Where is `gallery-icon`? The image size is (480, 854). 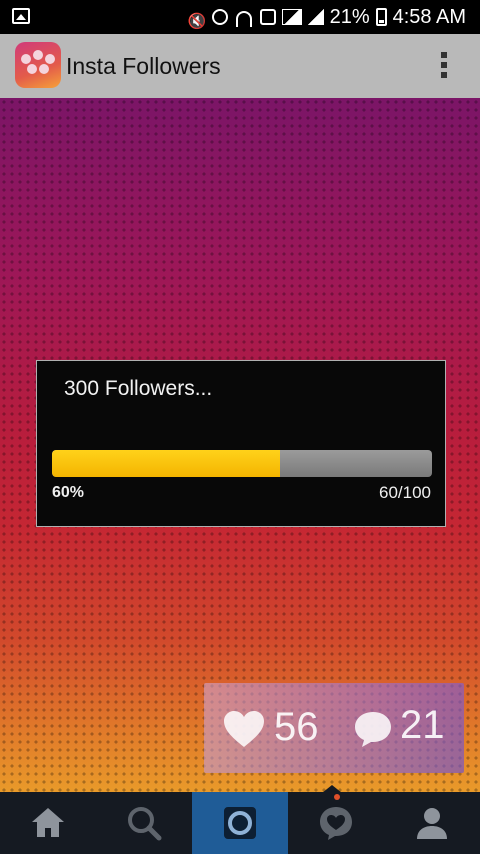
gallery-icon is located at coordinates (21, 16).